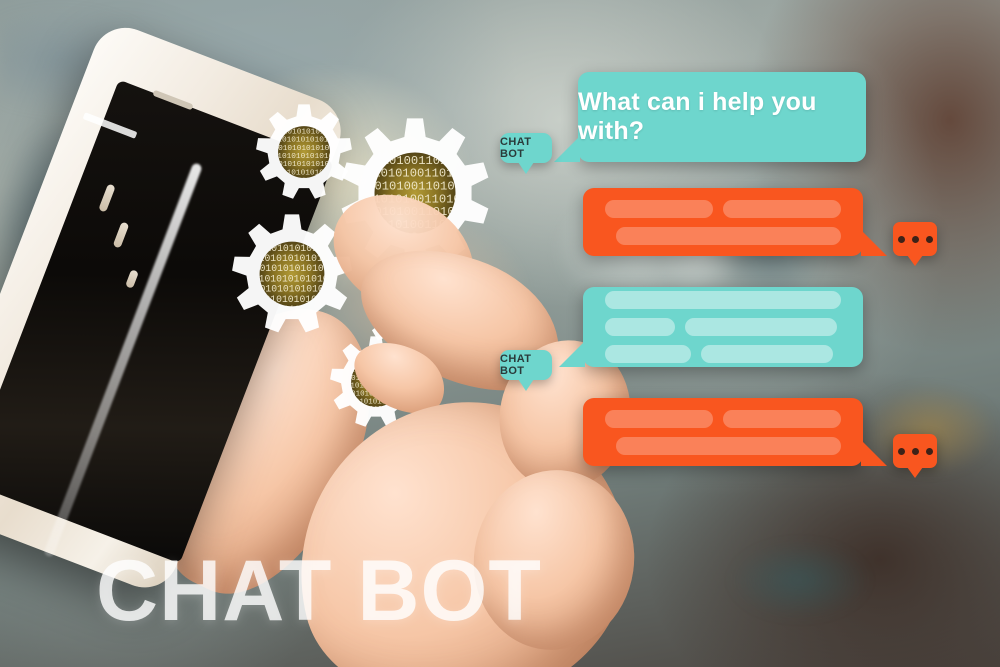 The width and height of the screenshot is (1000, 667). I want to click on chat-bubble-bot: What can i help you with?, so click(710, 117).